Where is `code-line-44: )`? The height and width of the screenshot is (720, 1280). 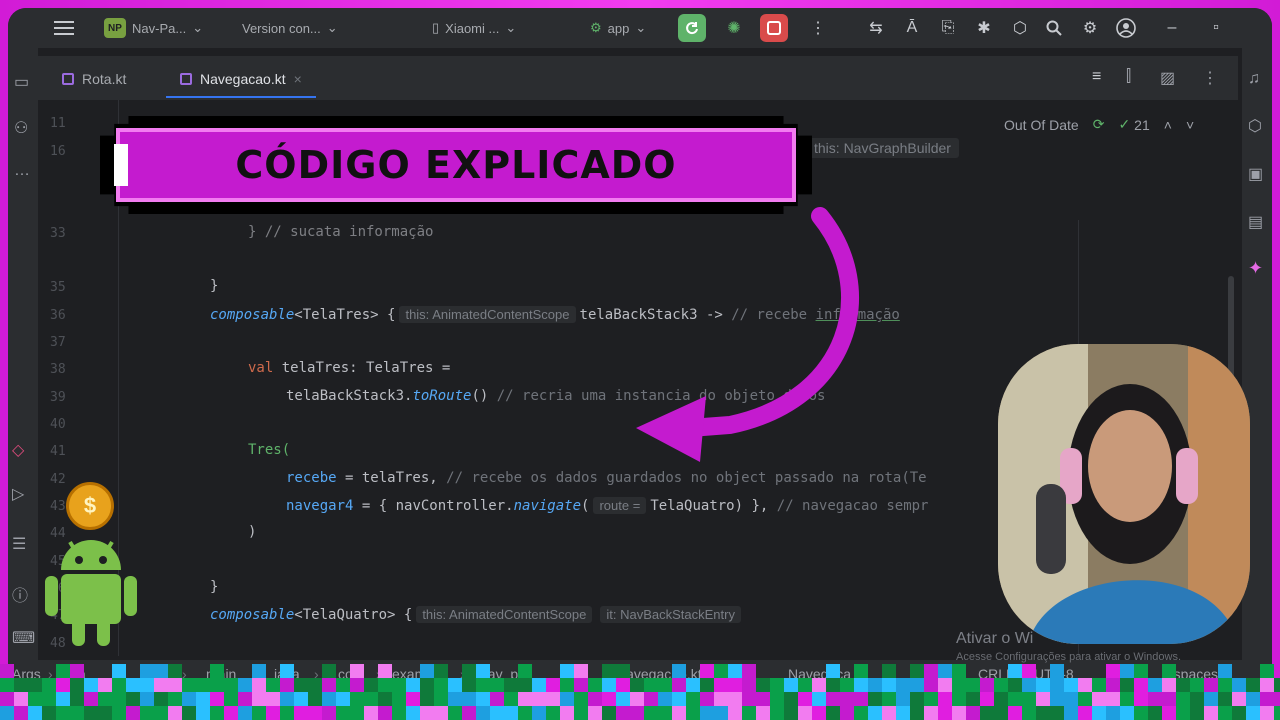
code-line-44: ) is located at coordinates (252, 532).